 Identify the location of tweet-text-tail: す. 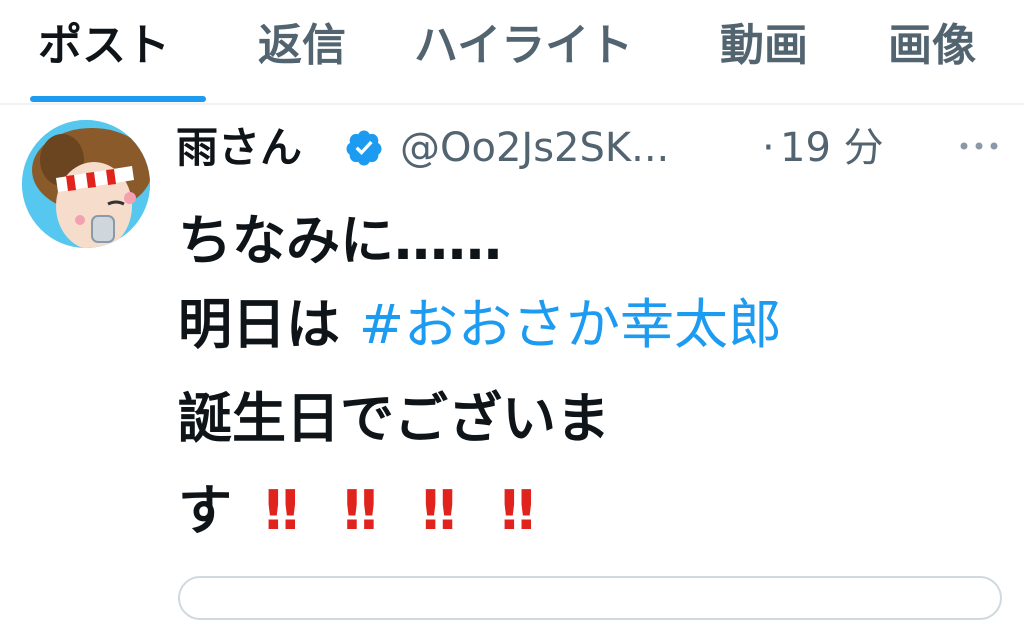
(205, 510).